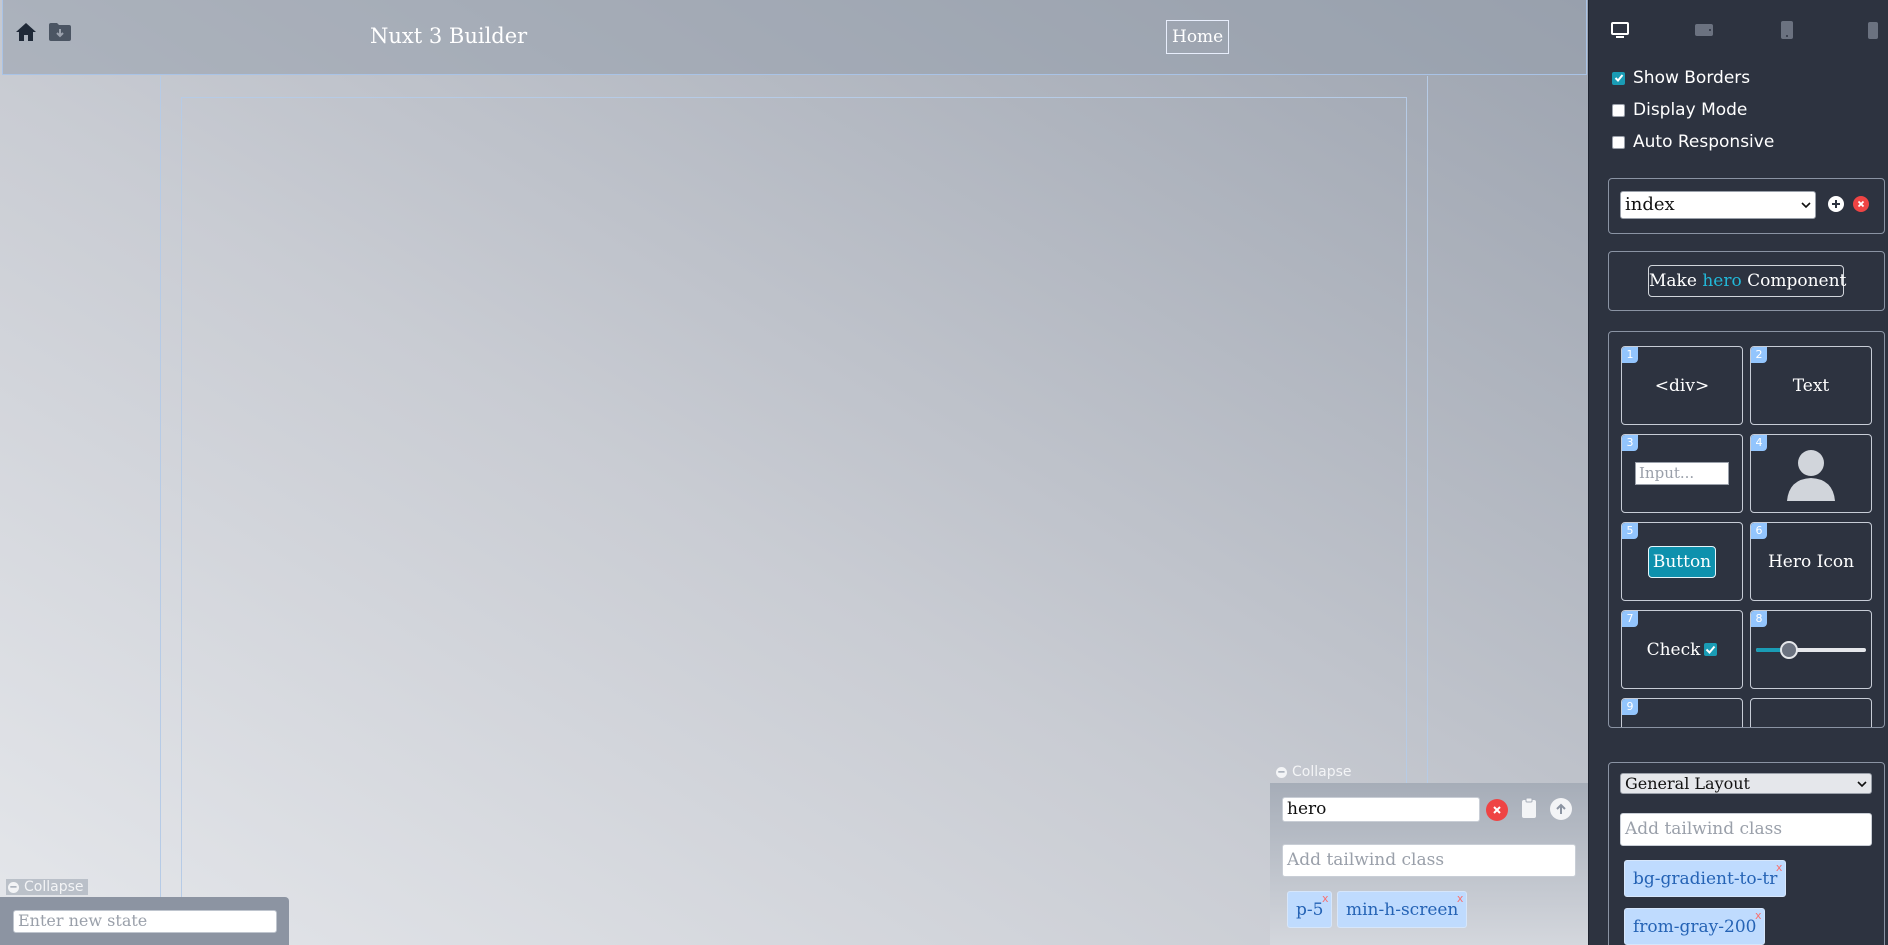 The width and height of the screenshot is (1888, 945). What do you see at coordinates (1381, 809) in the screenshot?
I see `element-name-input: hero` at bounding box center [1381, 809].